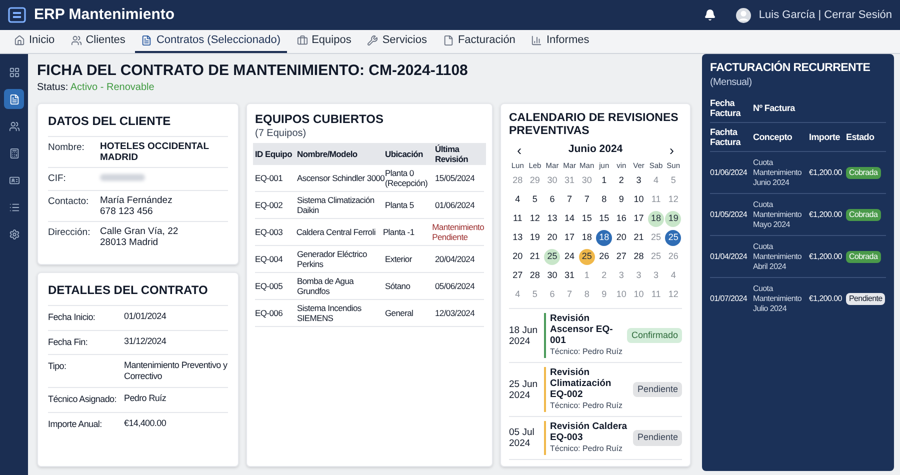  What do you see at coordinates (621, 200) in the screenshot?
I see `calendar-day: 9` at bounding box center [621, 200].